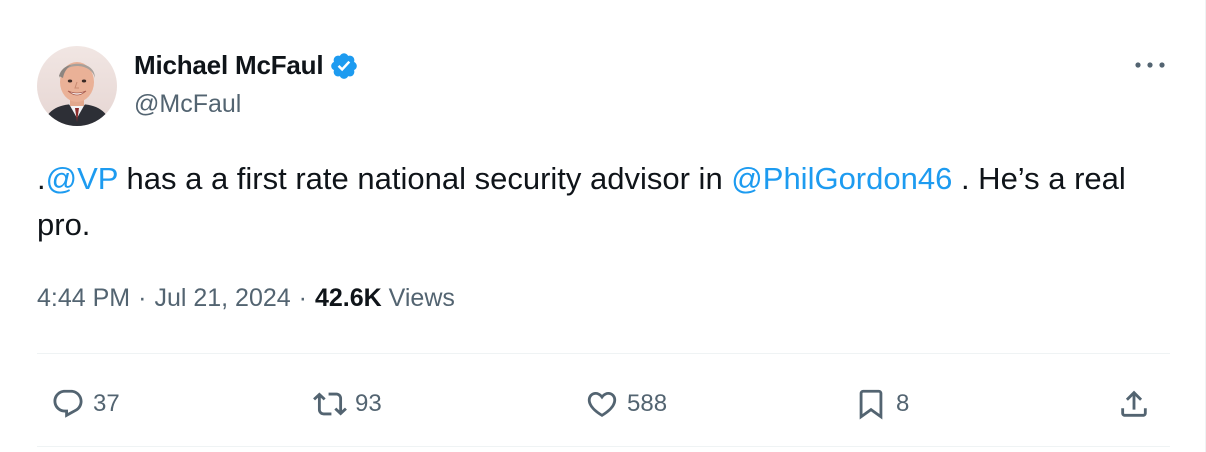 The height and width of the screenshot is (452, 1206). I want to click on like-icon, so click(602, 404).